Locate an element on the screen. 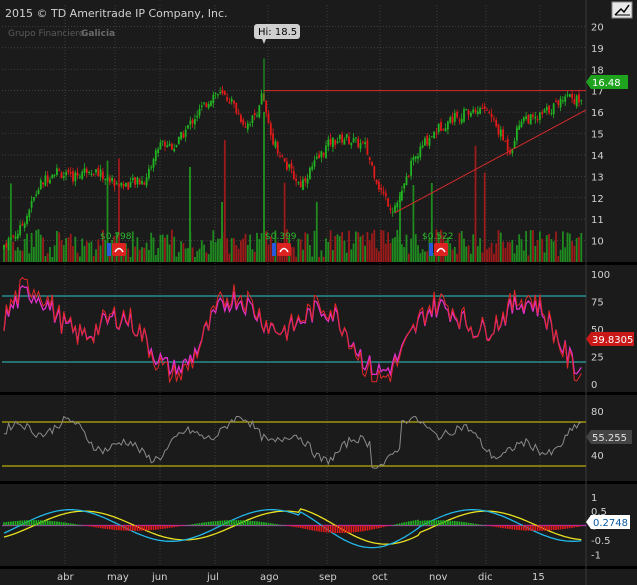  draw-tool-icon is located at coordinates (622, 10).